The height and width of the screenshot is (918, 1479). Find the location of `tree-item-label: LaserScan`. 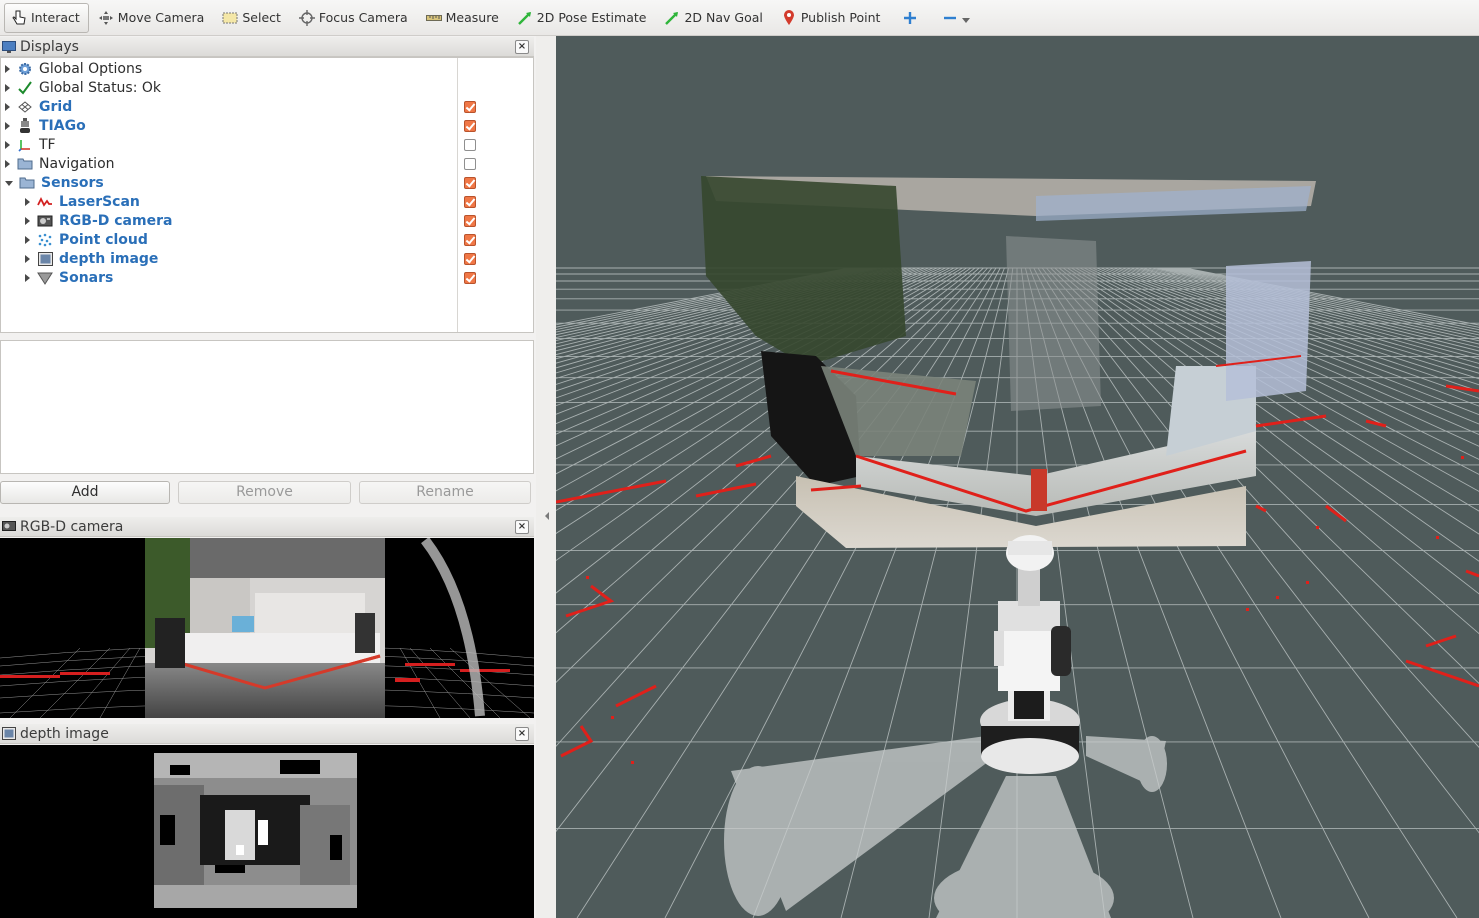

tree-item-label: LaserScan is located at coordinates (99, 201).